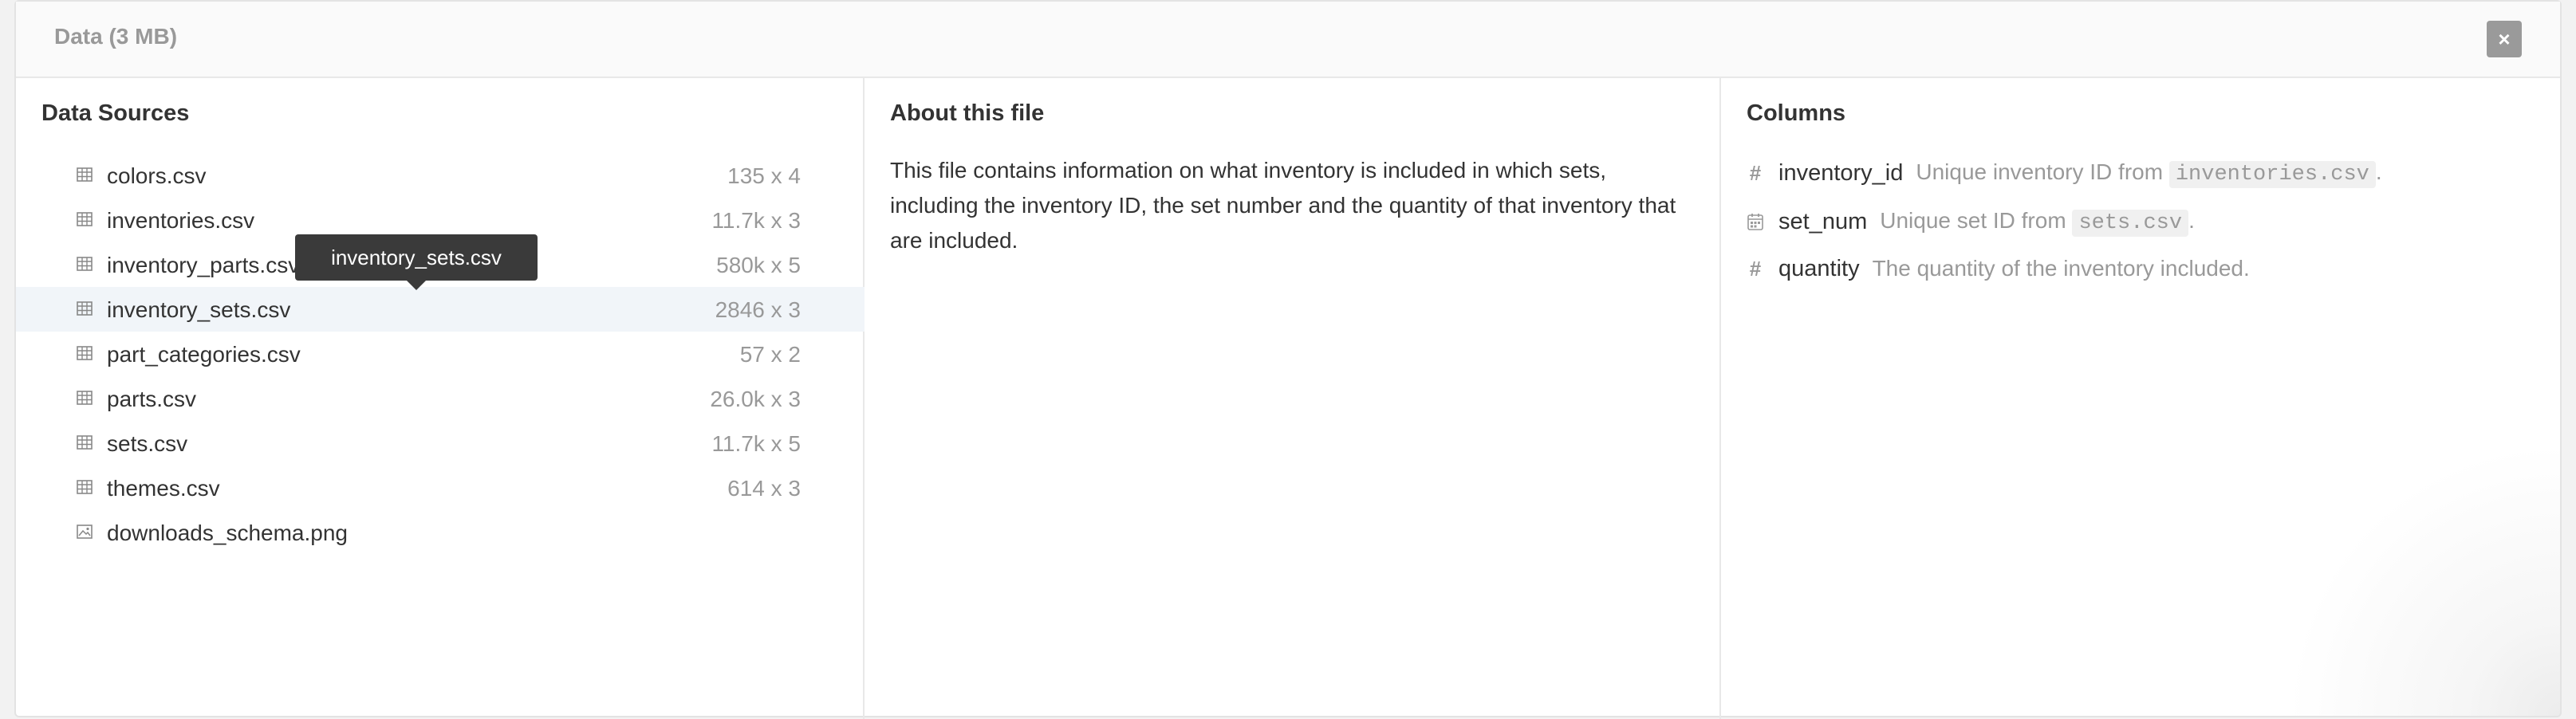 Image resolution: width=2576 pixels, height=719 pixels. Describe the element at coordinates (440, 309) in the screenshot. I see `file-row: inventory_sets.csv 2846 x 3` at that location.